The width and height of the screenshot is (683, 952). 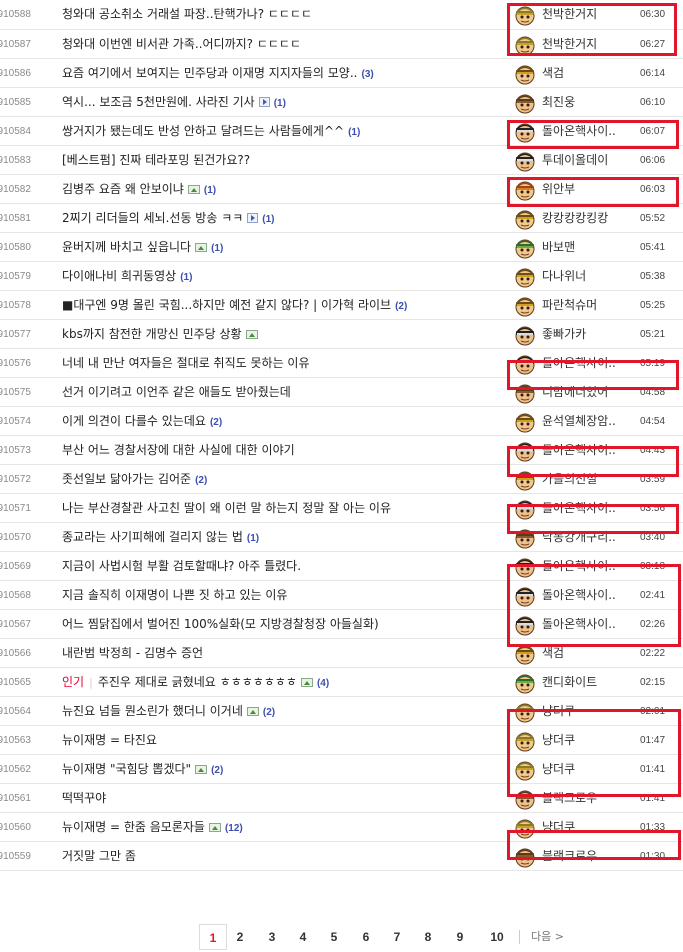 I want to click on post-title-cell: 어느 찜닭집에서 벌어진 100%실화(모 지방경찰청장 아들실화), so click(x=220, y=624).